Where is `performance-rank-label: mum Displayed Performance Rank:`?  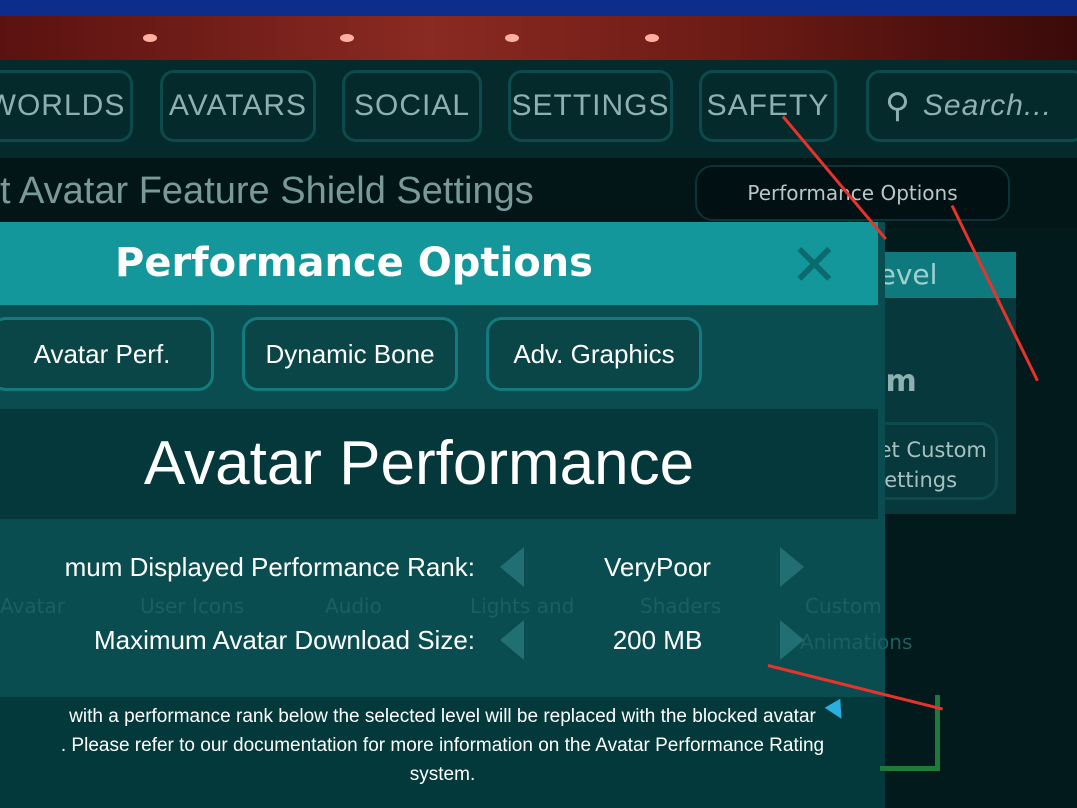 performance-rank-label: mum Displayed Performance Rank: is located at coordinates (269, 567).